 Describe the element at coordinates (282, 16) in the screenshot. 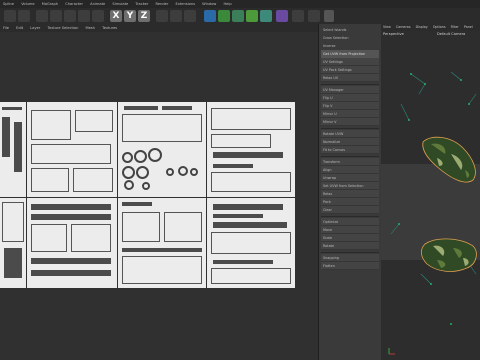

I see `scene-icon` at that location.